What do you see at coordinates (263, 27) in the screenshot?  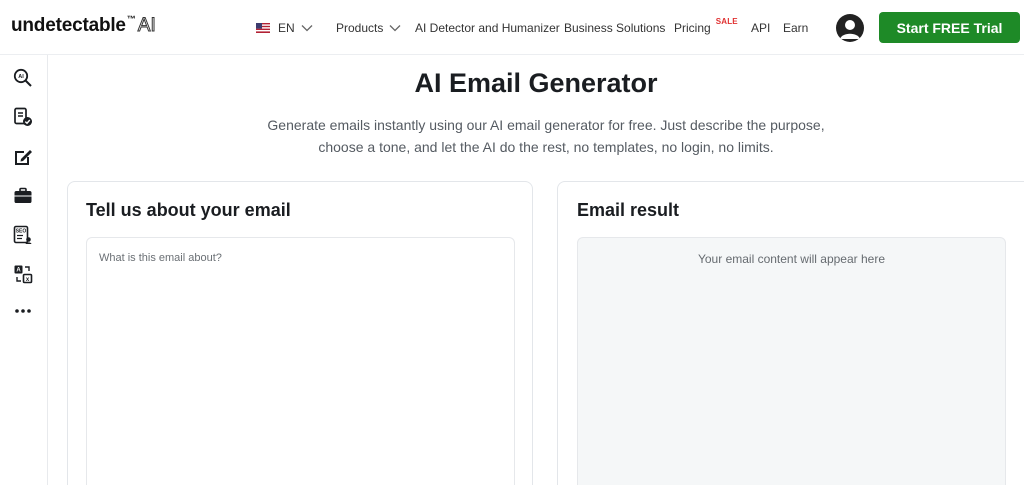 I see `us-flag-icon` at bounding box center [263, 27].